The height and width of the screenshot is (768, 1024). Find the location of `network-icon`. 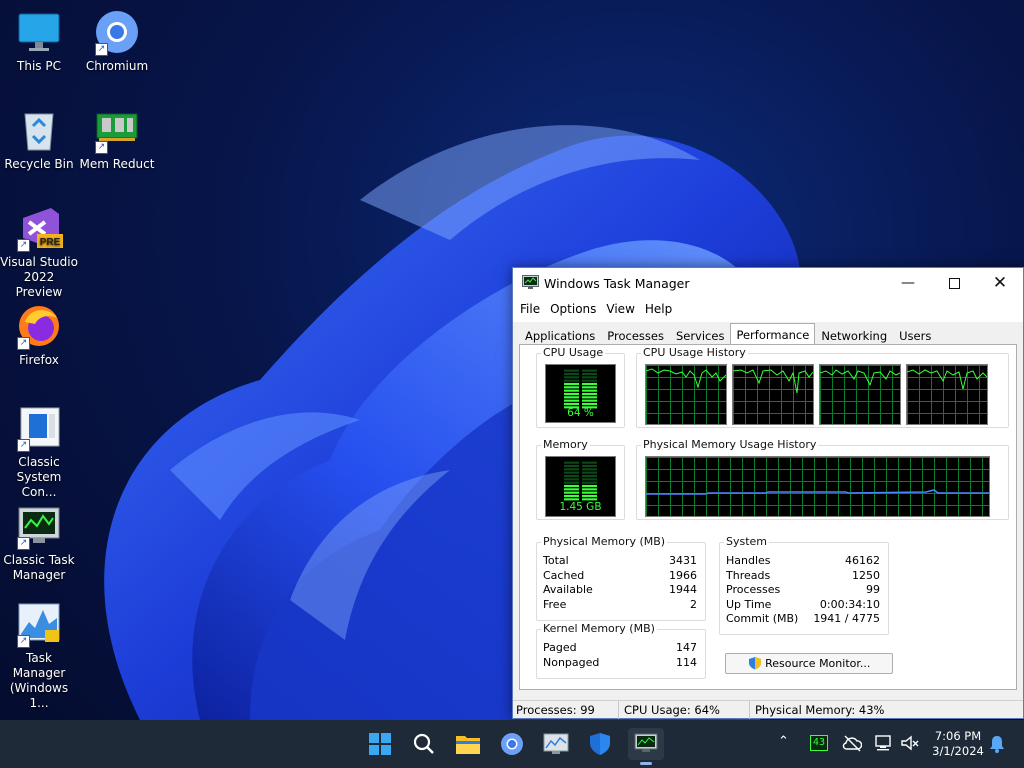

network-icon is located at coordinates (883, 743).